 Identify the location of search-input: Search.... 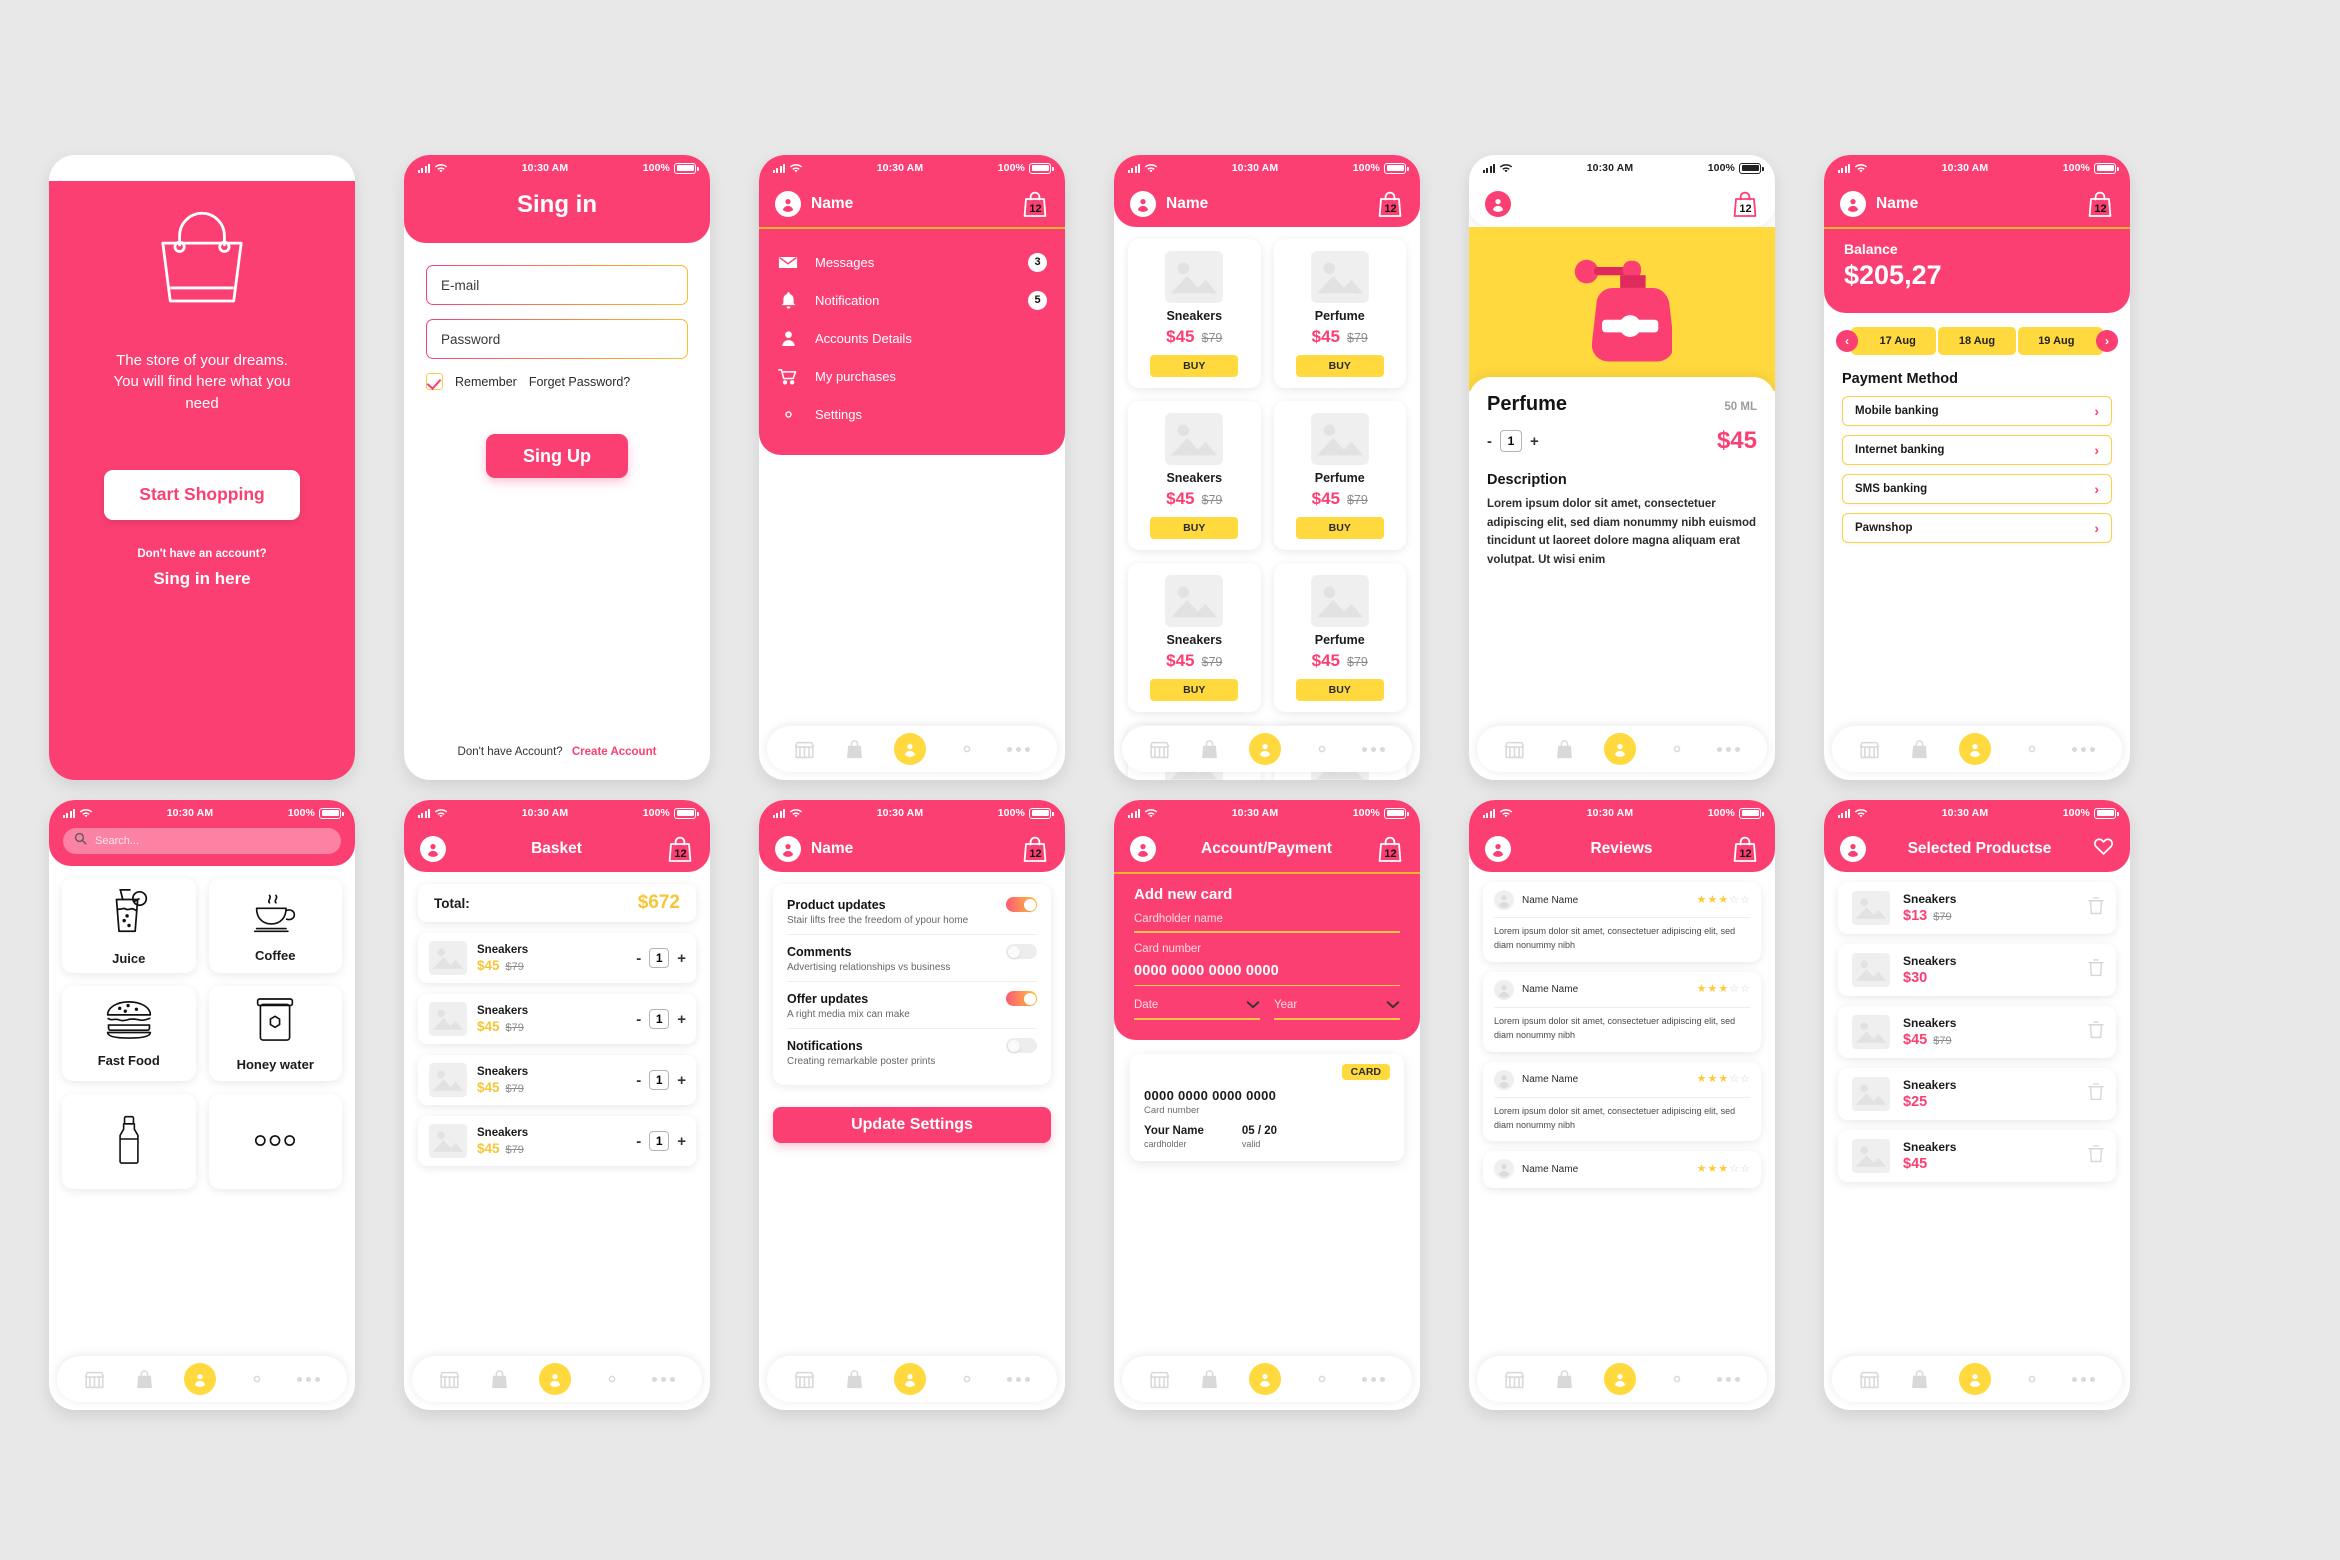
(202, 841).